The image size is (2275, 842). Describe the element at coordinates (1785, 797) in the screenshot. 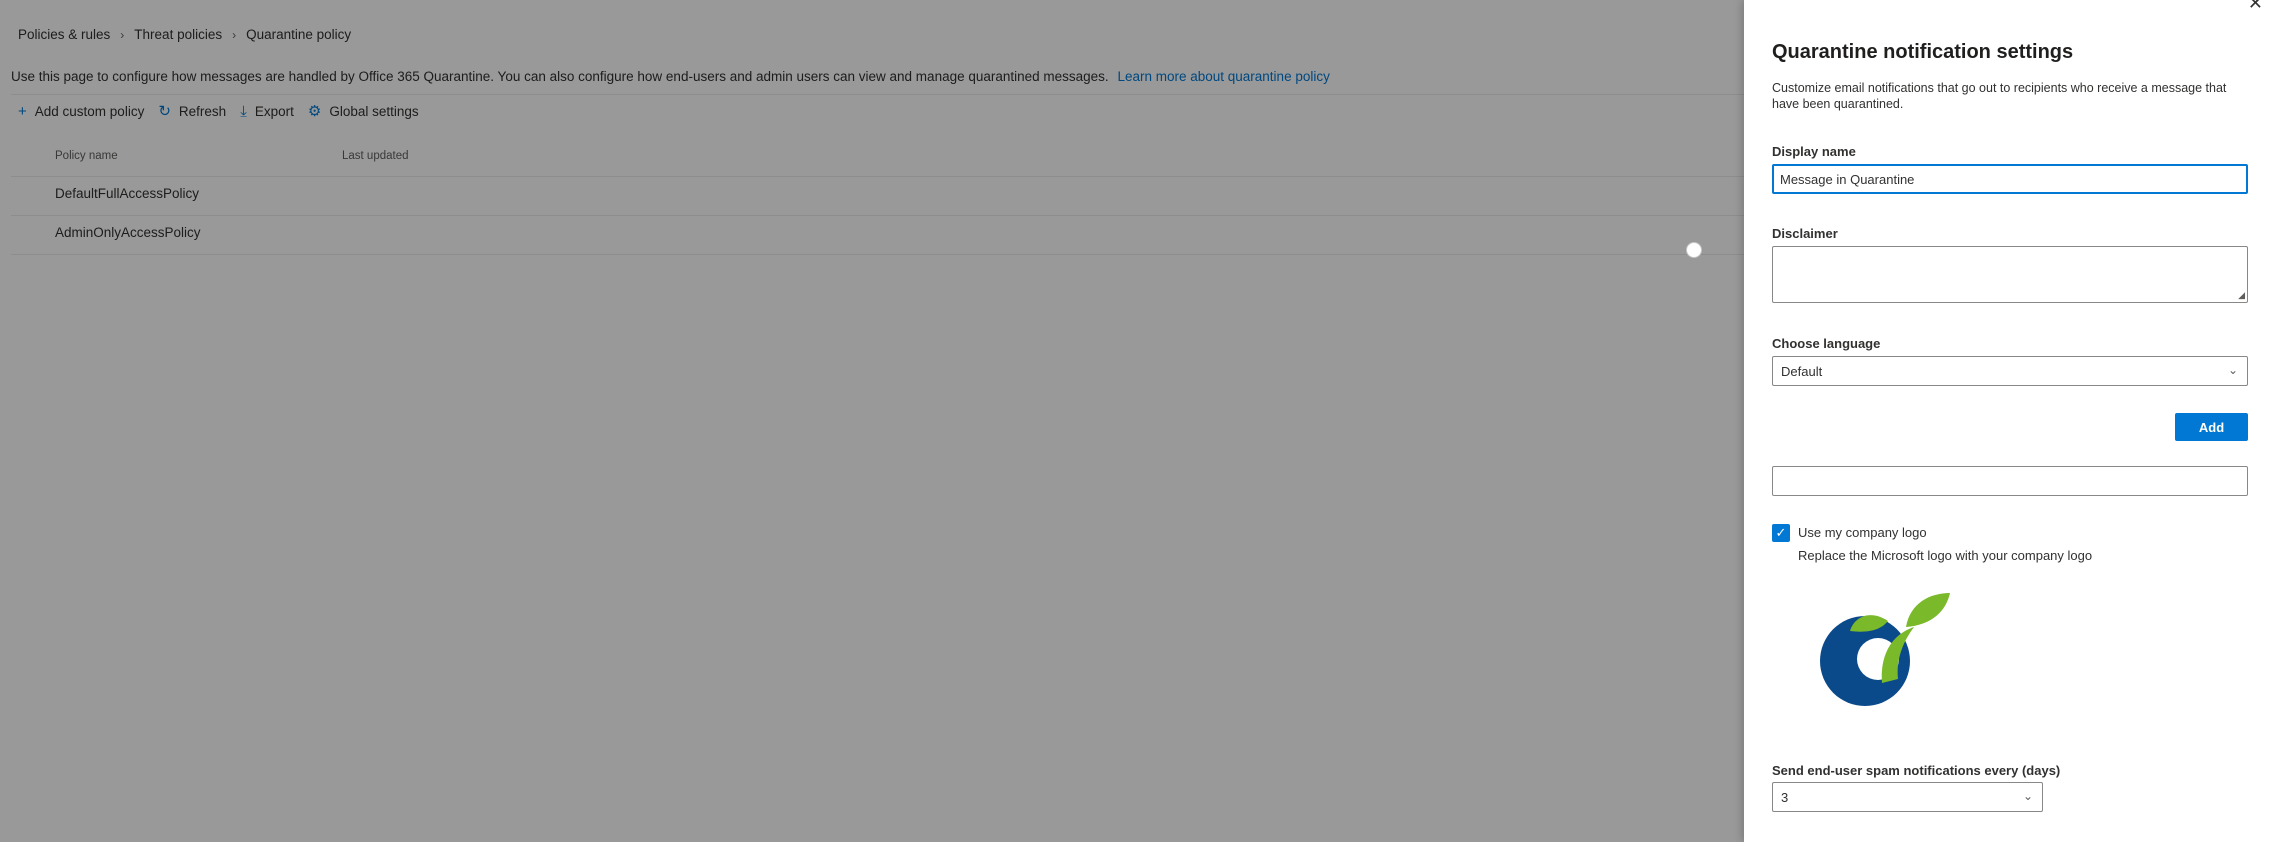

I see `frequency-selected-value: 3` at that location.